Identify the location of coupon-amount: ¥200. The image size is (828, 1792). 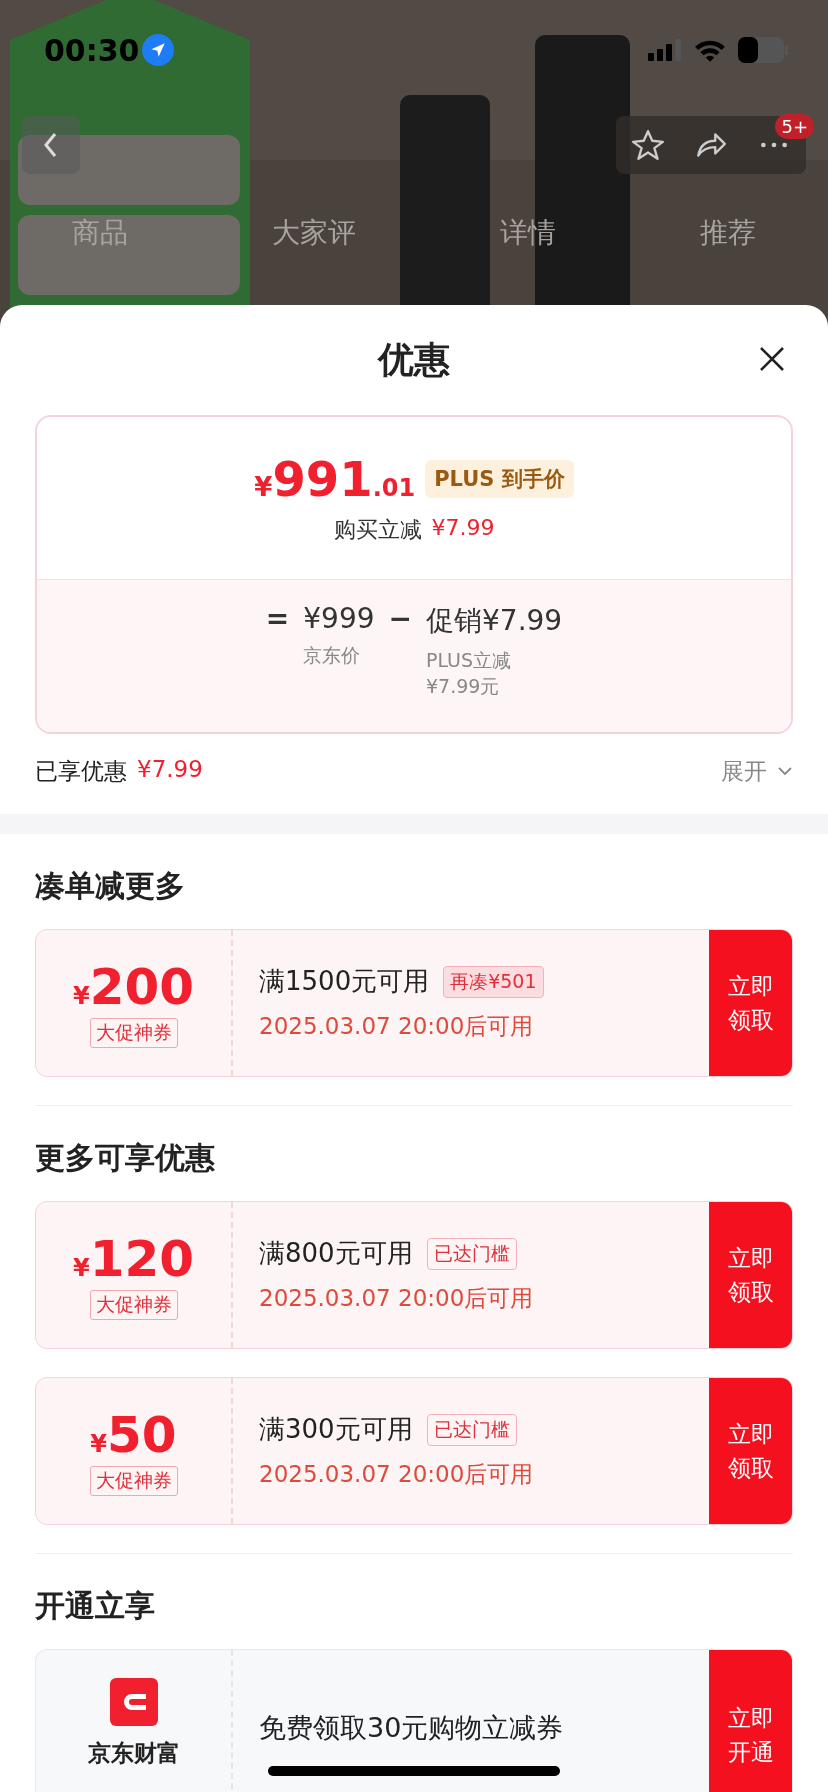
(133, 987).